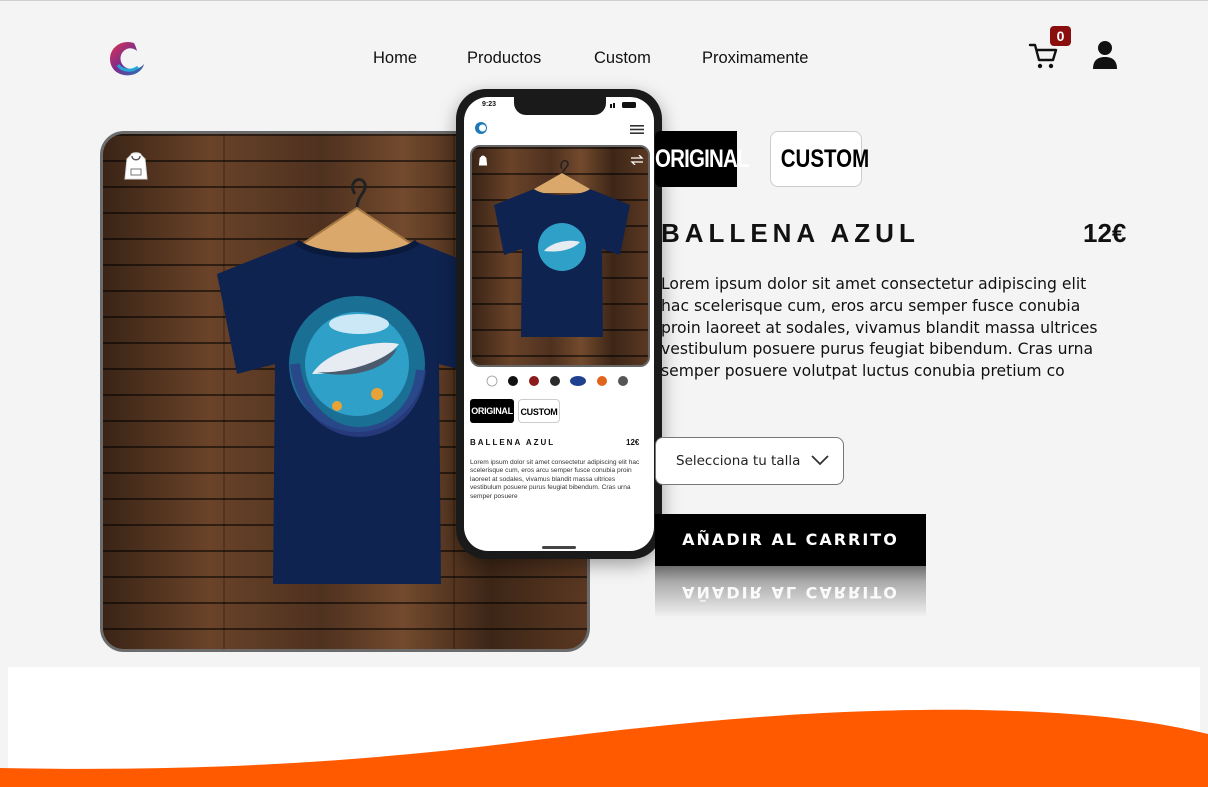  I want to click on product-price: 12€, so click(1105, 233).